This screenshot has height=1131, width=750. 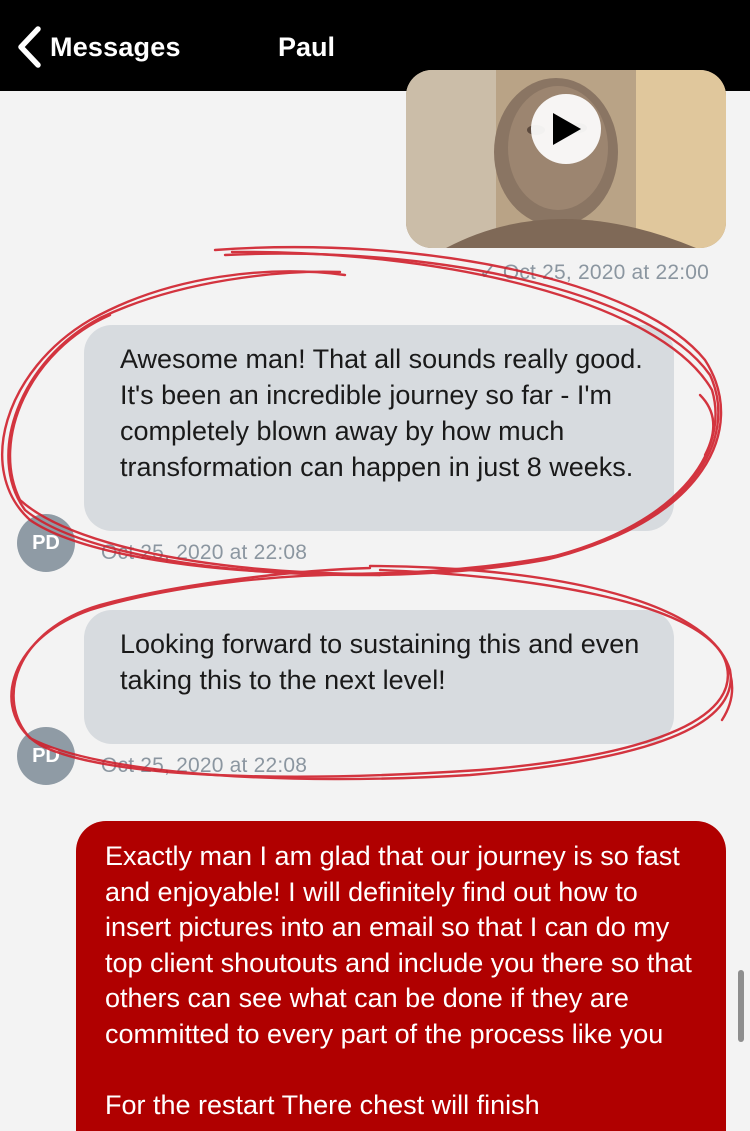 I want to click on play-icon, so click(x=567, y=129).